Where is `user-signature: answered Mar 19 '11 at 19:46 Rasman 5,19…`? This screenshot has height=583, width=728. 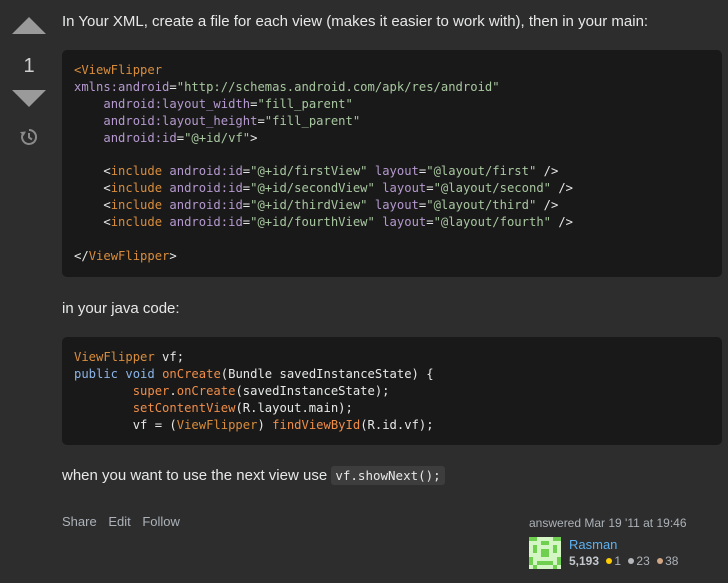 user-signature: answered Mar 19 '11 at 19:46 Rasman 5,19… is located at coordinates (624, 542).